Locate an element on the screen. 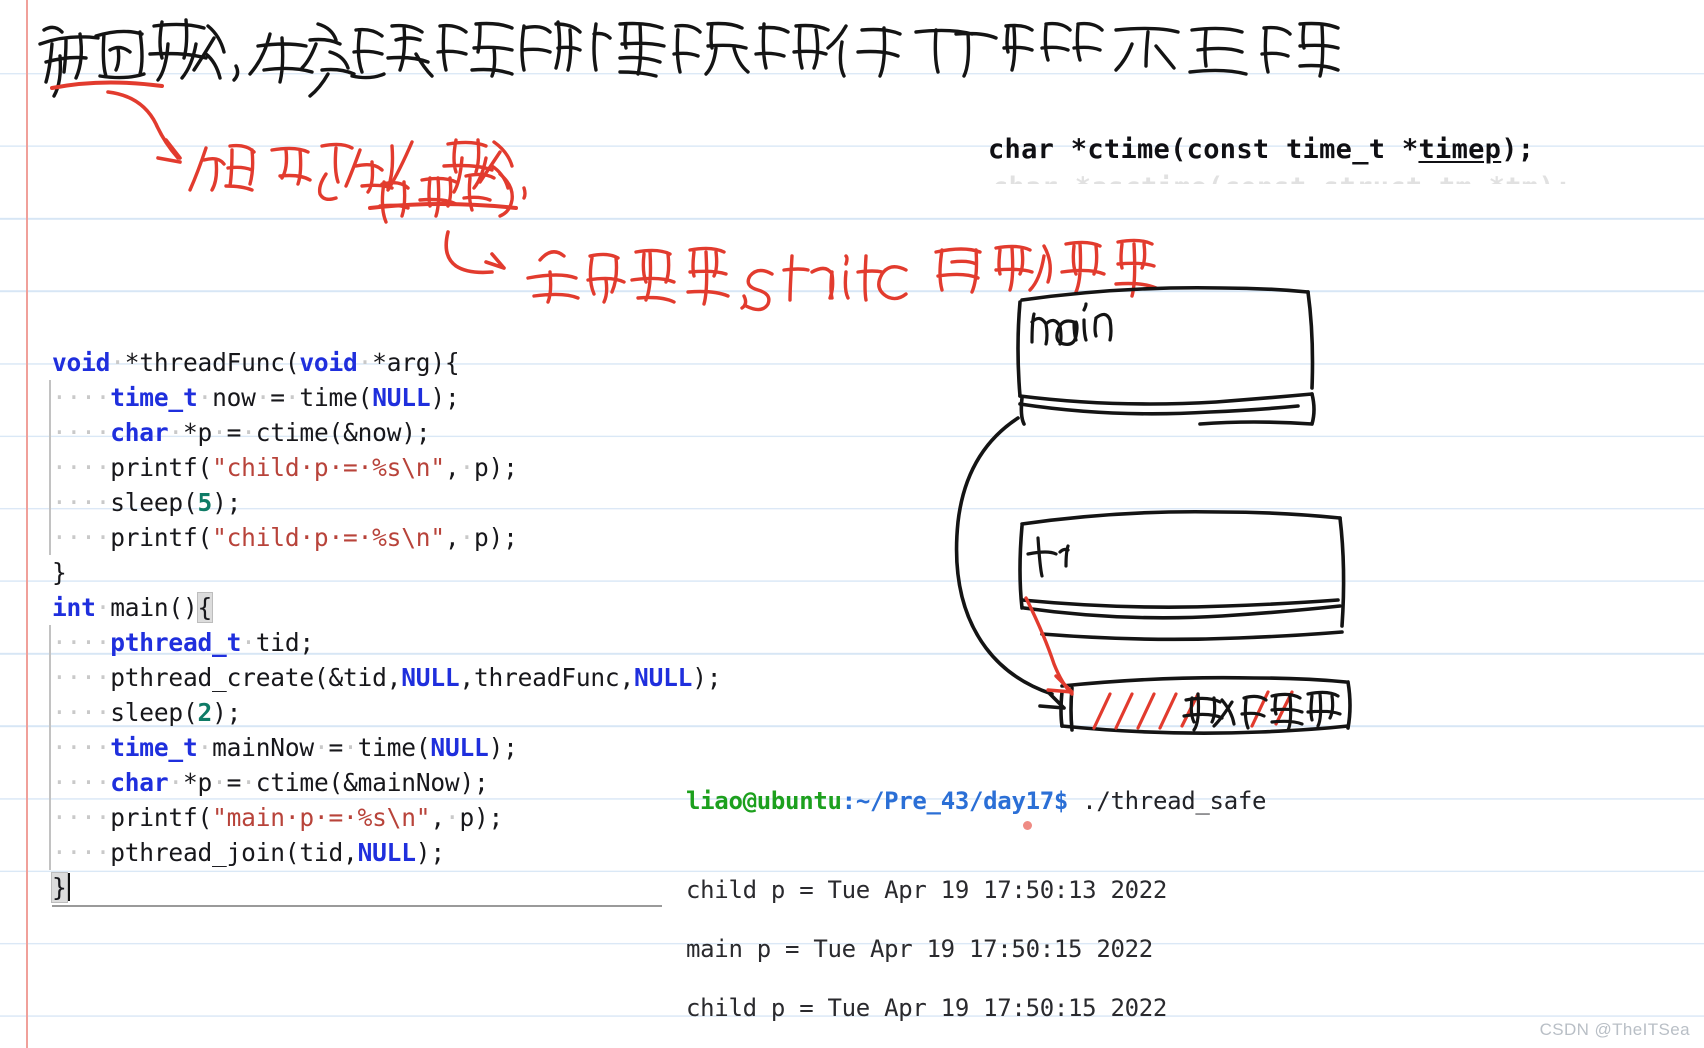 The width and height of the screenshot is (1704, 1048). terminal-line: main p = Tue Apr 19 17:50:15 2022 is located at coordinates (919, 948).